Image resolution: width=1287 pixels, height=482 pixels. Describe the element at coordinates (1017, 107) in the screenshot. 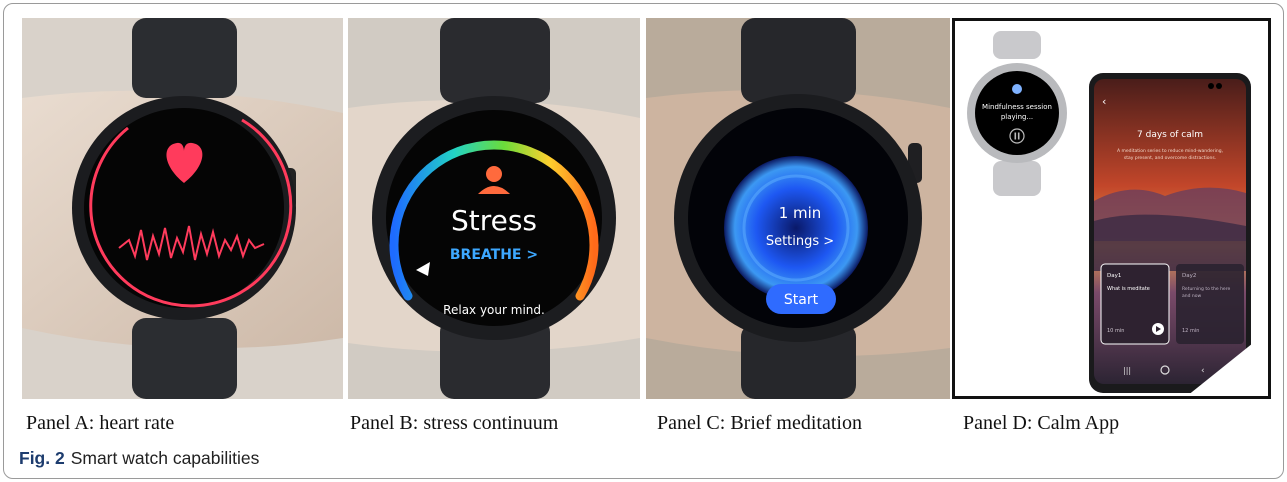

I see `watch-session-line1: Mindfulness session` at that location.